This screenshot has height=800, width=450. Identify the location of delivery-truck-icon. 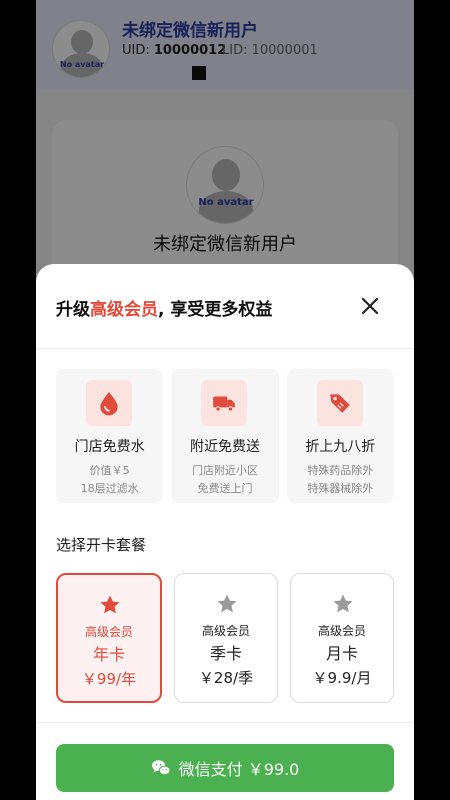
(224, 403).